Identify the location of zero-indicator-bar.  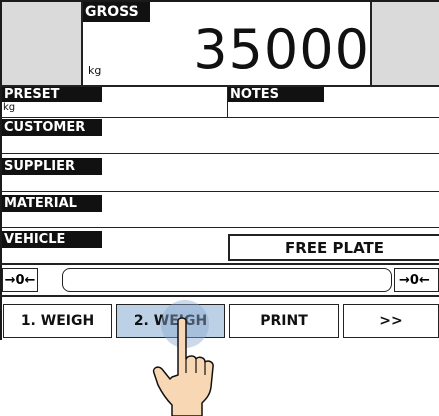
(227, 280).